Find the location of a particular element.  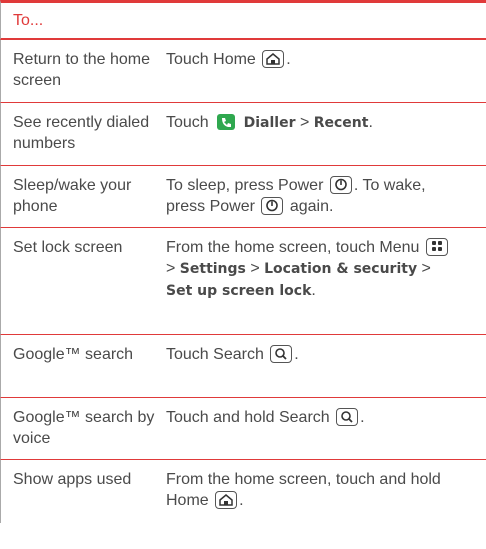

action-label: Google™ search is located at coordinates (73, 354).